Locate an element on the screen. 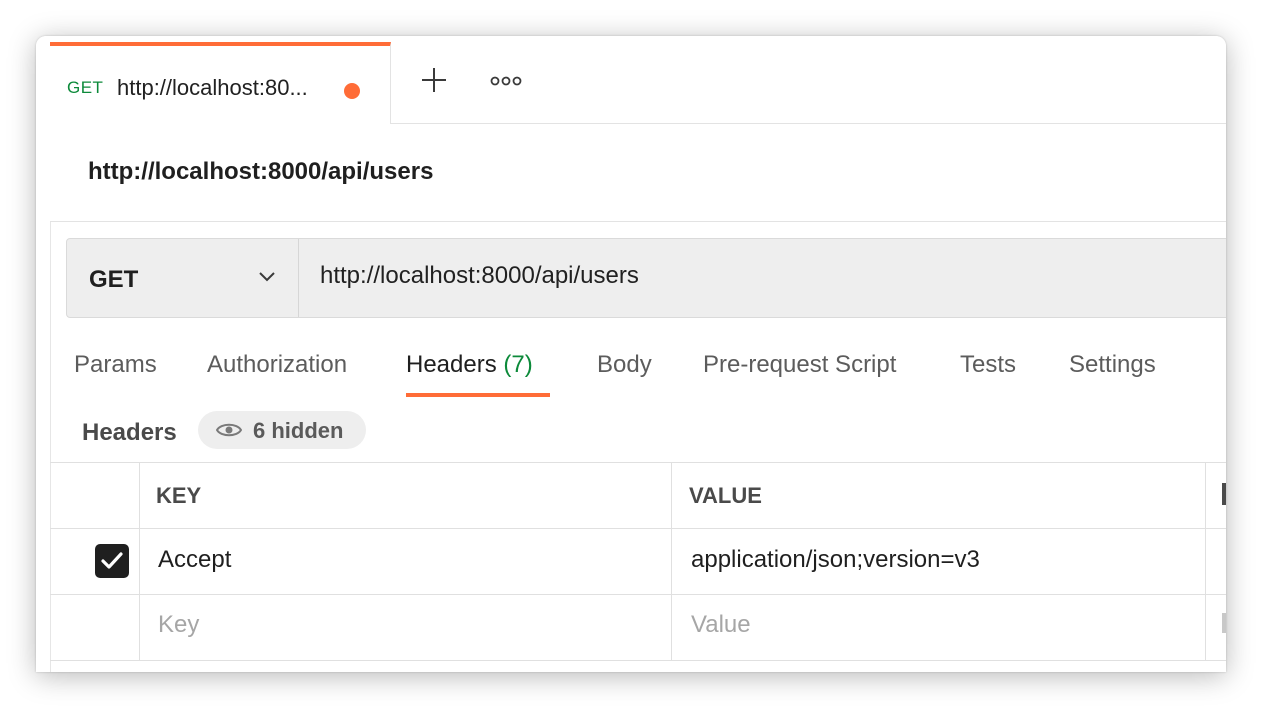 The width and height of the screenshot is (1262, 708). plus-icon is located at coordinates (434, 80).